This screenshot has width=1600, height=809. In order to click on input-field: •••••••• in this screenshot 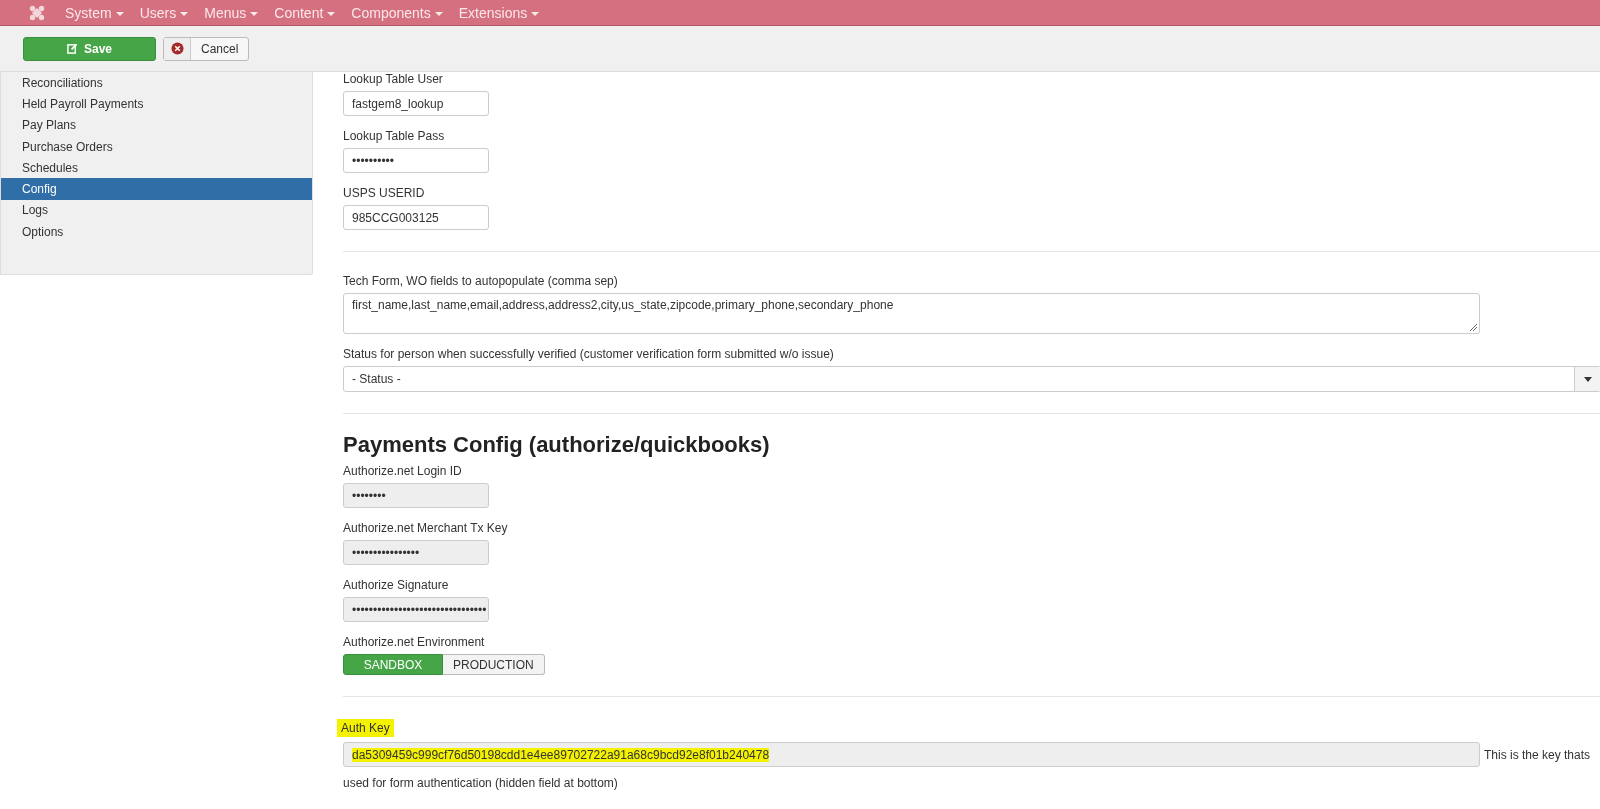, I will do `click(416, 495)`.